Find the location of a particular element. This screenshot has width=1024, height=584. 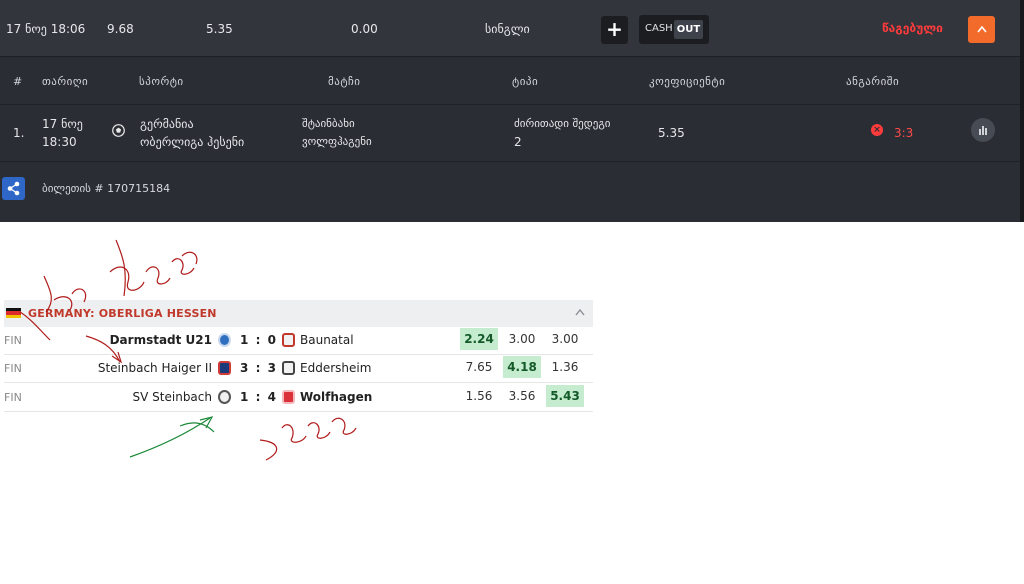

cashout-button: CASH OUT is located at coordinates (674, 29).